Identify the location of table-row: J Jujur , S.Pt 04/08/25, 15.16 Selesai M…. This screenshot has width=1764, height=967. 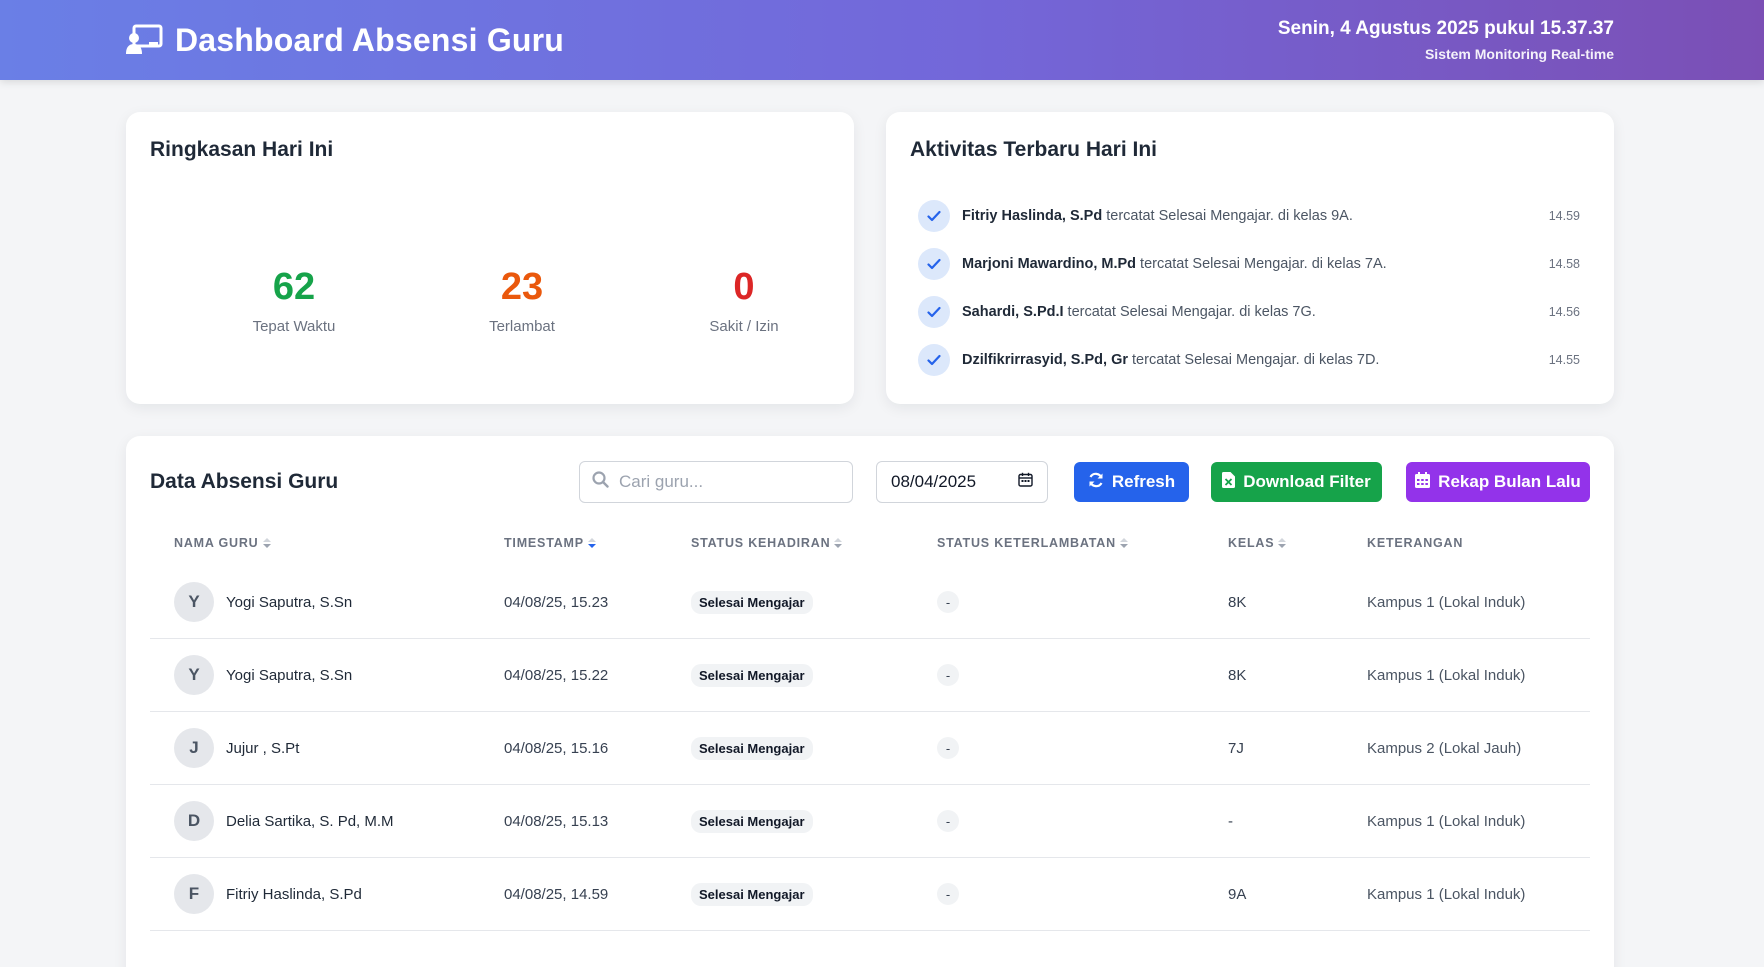
(870, 748).